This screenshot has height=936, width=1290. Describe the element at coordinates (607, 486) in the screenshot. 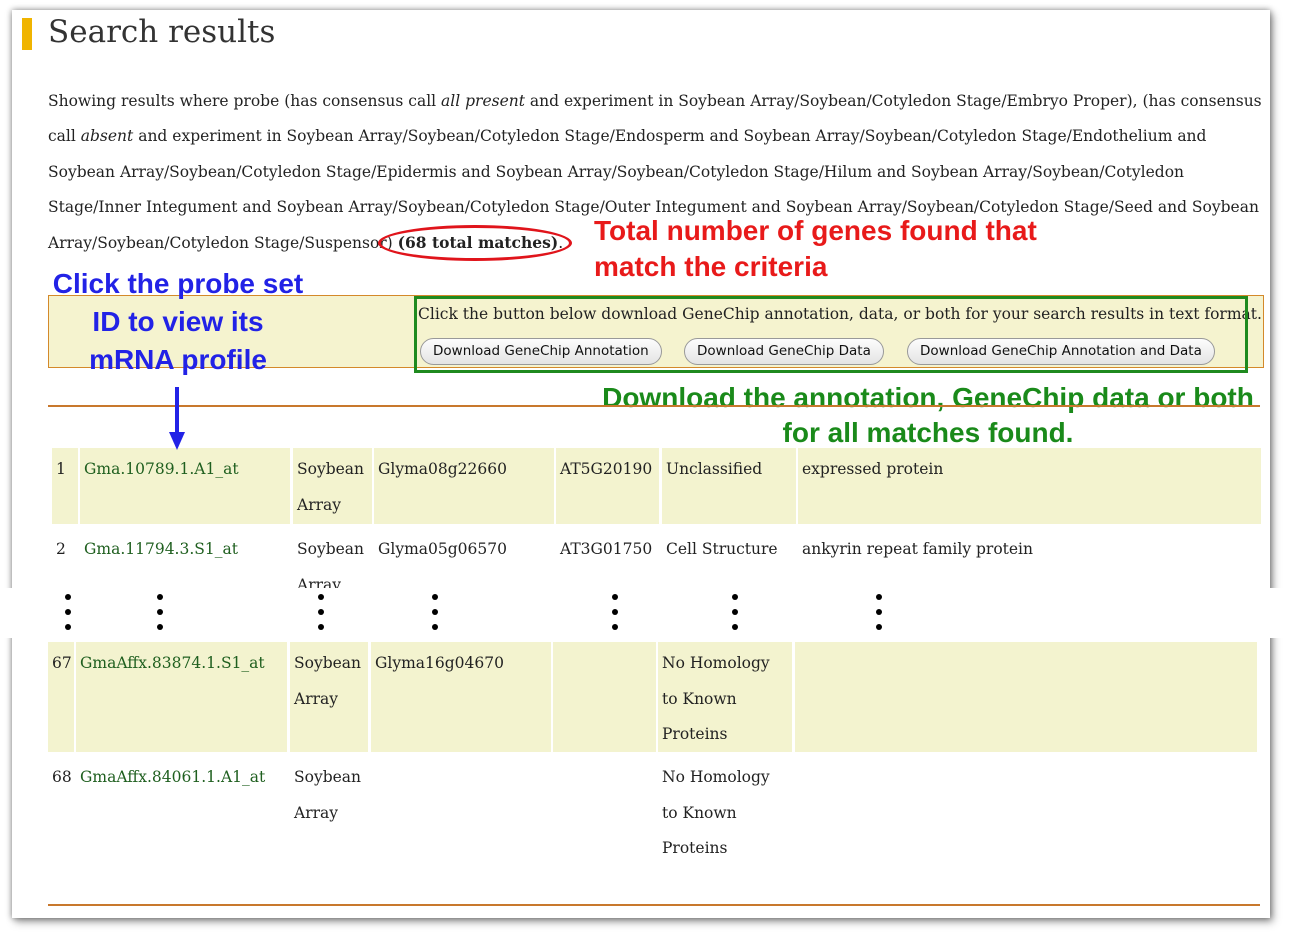

I see `agi-cell: AT5G20190` at that location.